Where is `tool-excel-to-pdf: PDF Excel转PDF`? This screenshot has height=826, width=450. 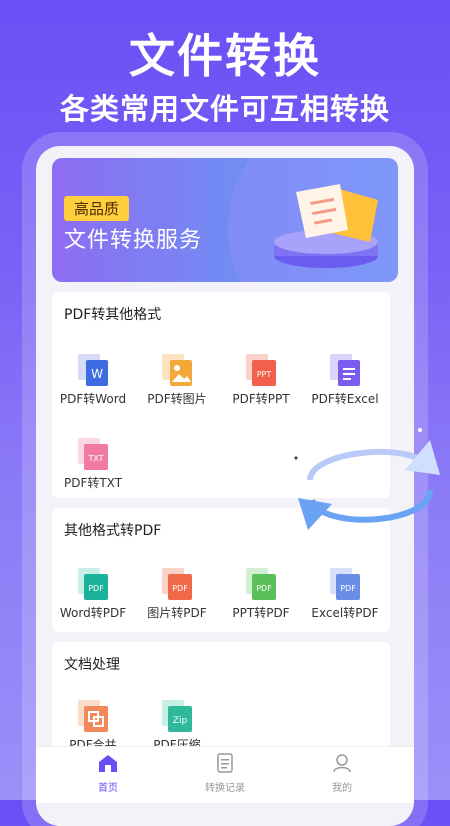 tool-excel-to-pdf: PDF Excel转PDF is located at coordinates (345, 593).